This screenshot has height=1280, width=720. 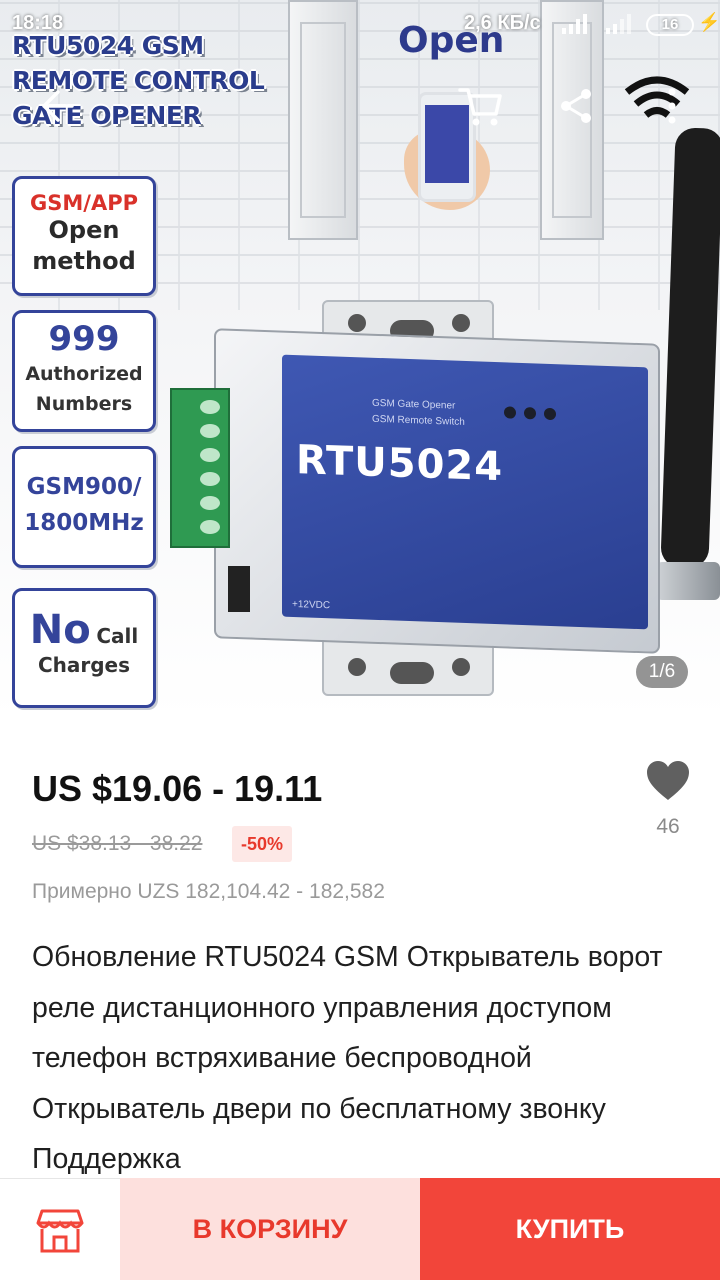 What do you see at coordinates (668, 780) in the screenshot?
I see `heart-icon` at bounding box center [668, 780].